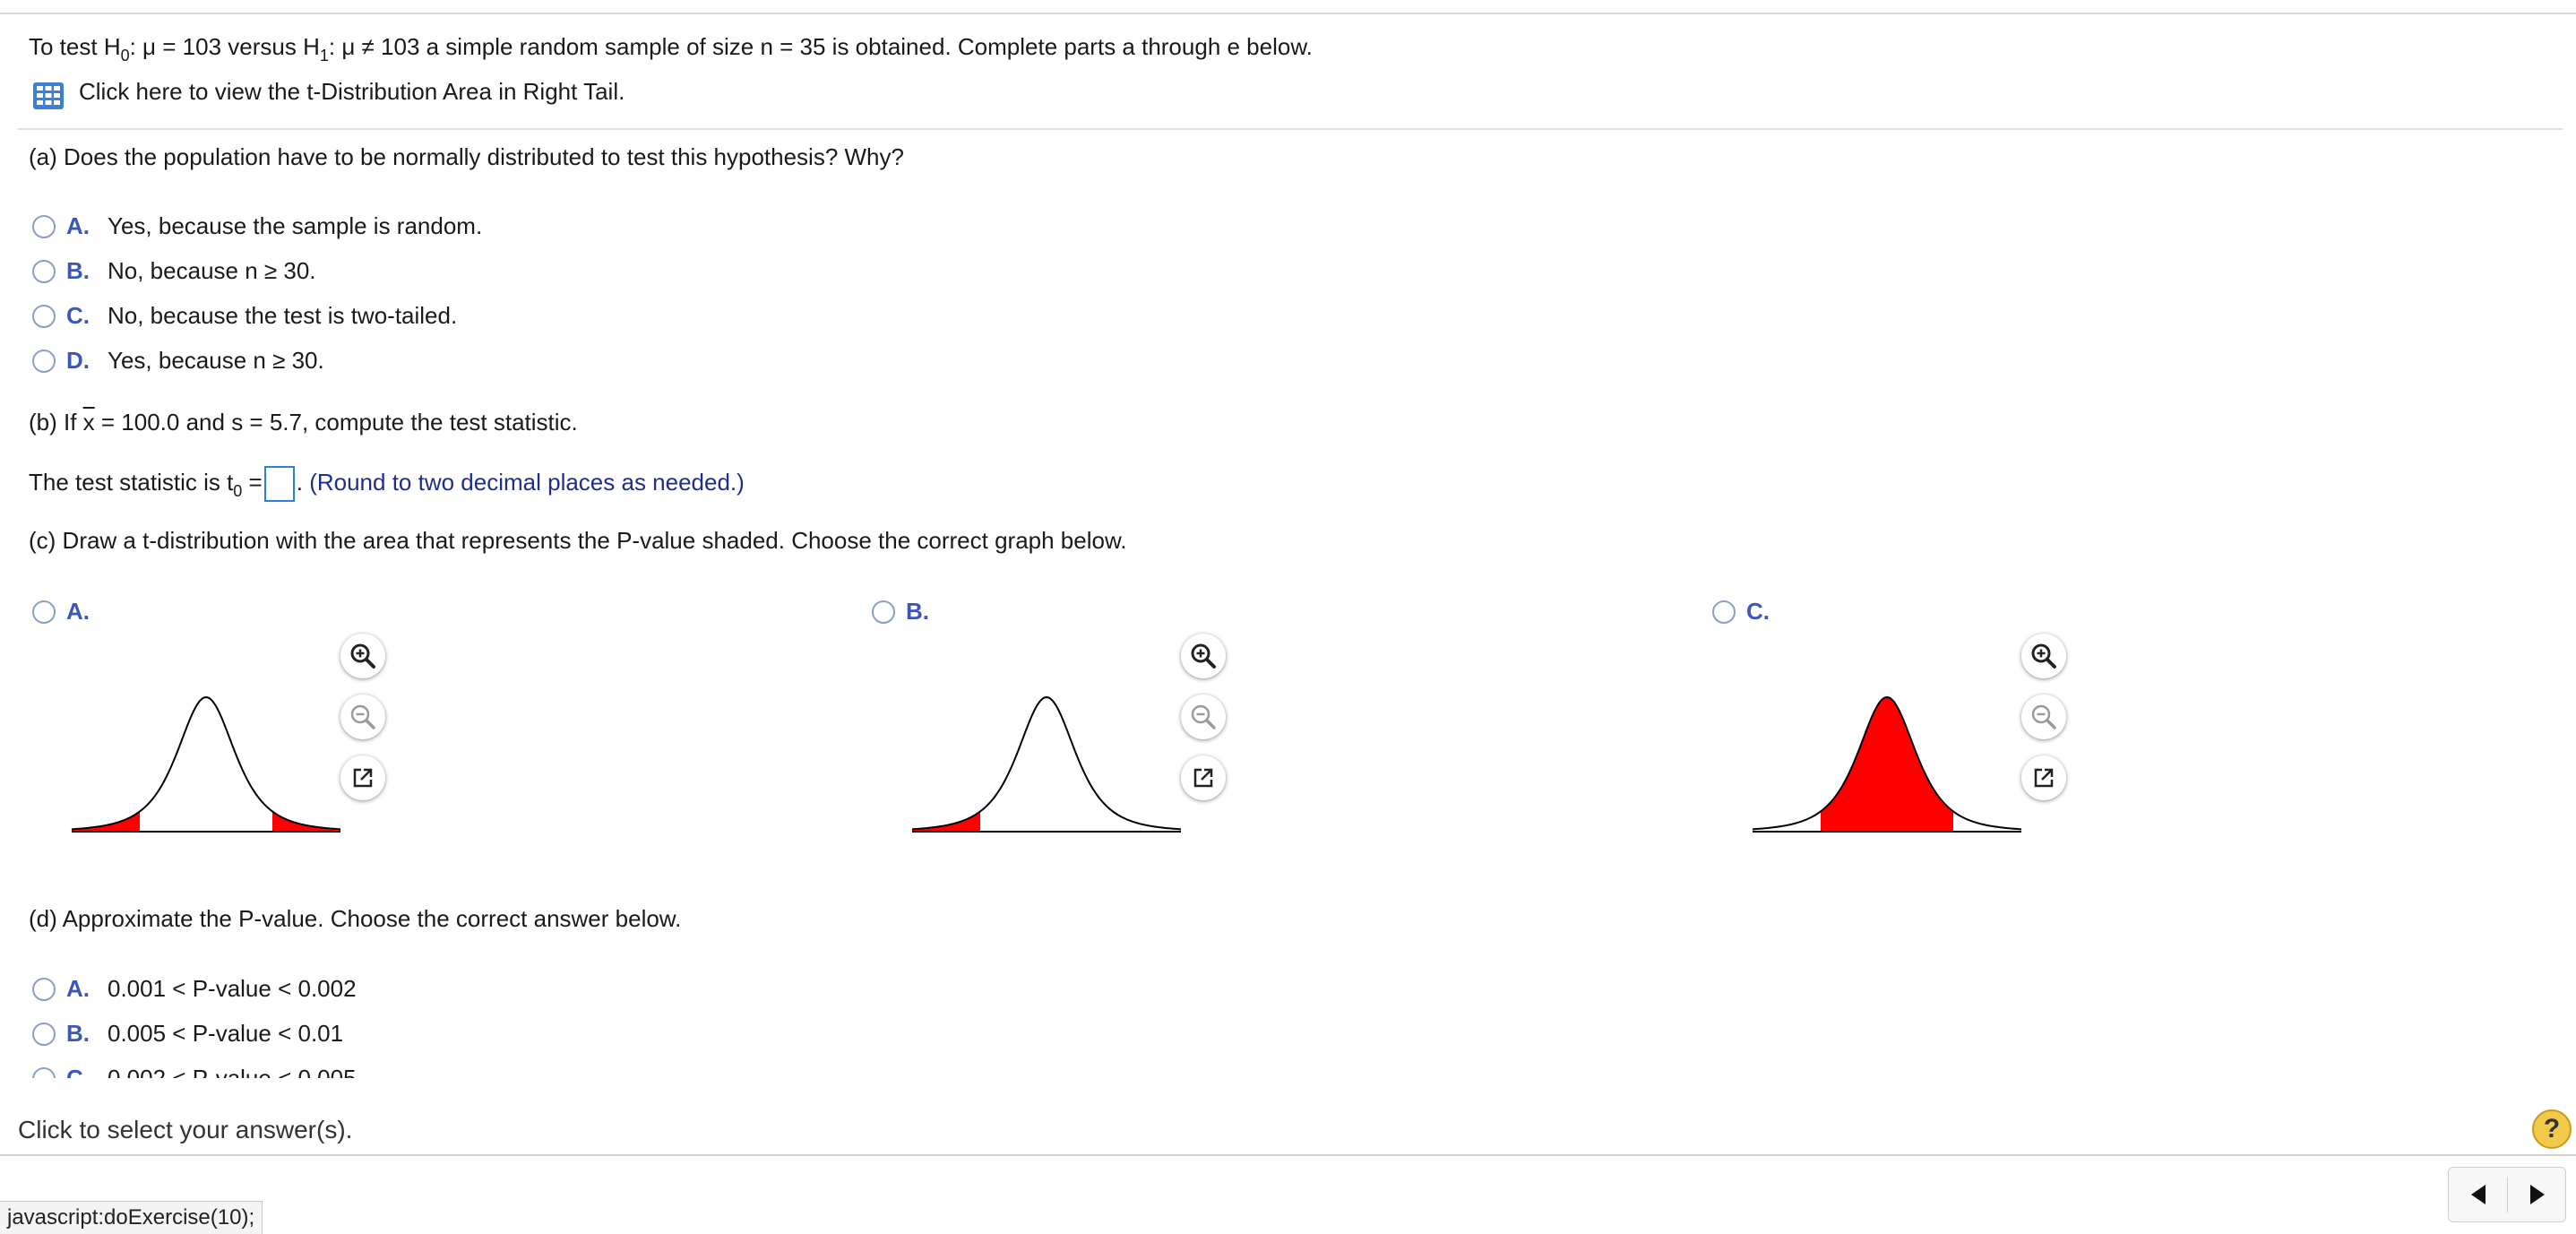 This screenshot has width=2576, height=1234. I want to click on part-c-option-b-graph, so click(1046, 764).